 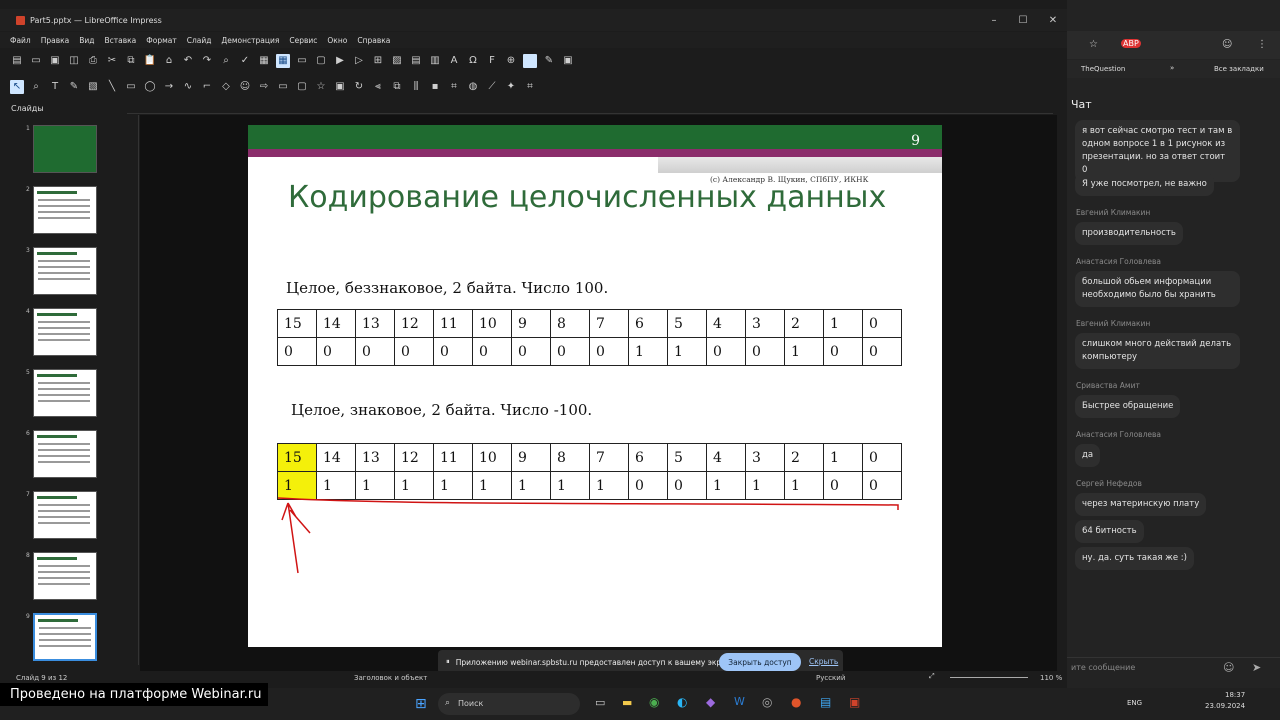 I want to click on menu-icon: ⋮, so click(x=1262, y=44).